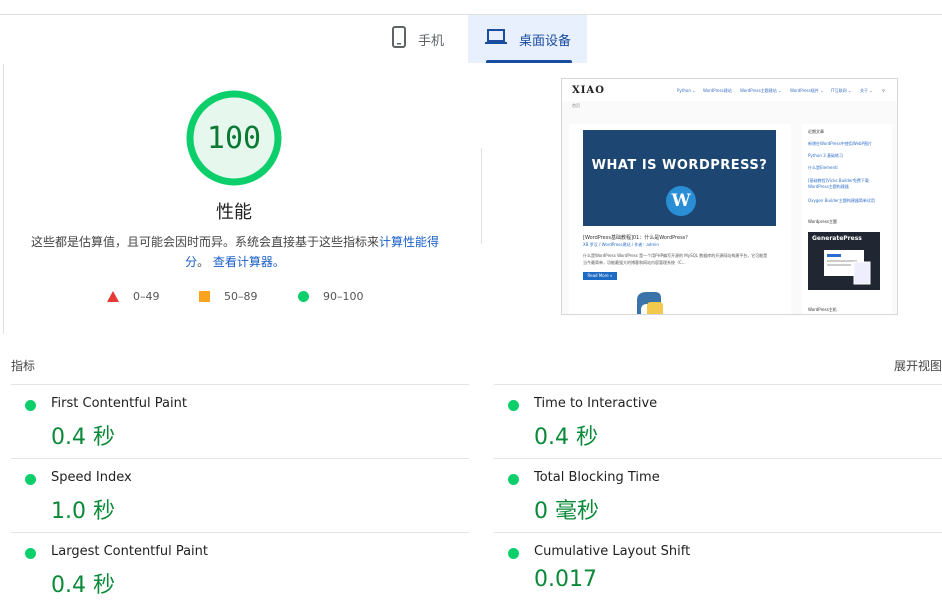  What do you see at coordinates (600, 276) in the screenshot?
I see `screenshot-read-more-button: Read More »` at bounding box center [600, 276].